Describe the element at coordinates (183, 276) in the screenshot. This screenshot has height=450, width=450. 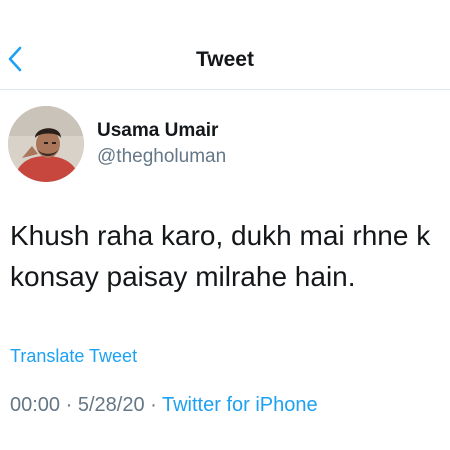
I see `tweet-text-line: konsay paisay milrahe hain.` at that location.